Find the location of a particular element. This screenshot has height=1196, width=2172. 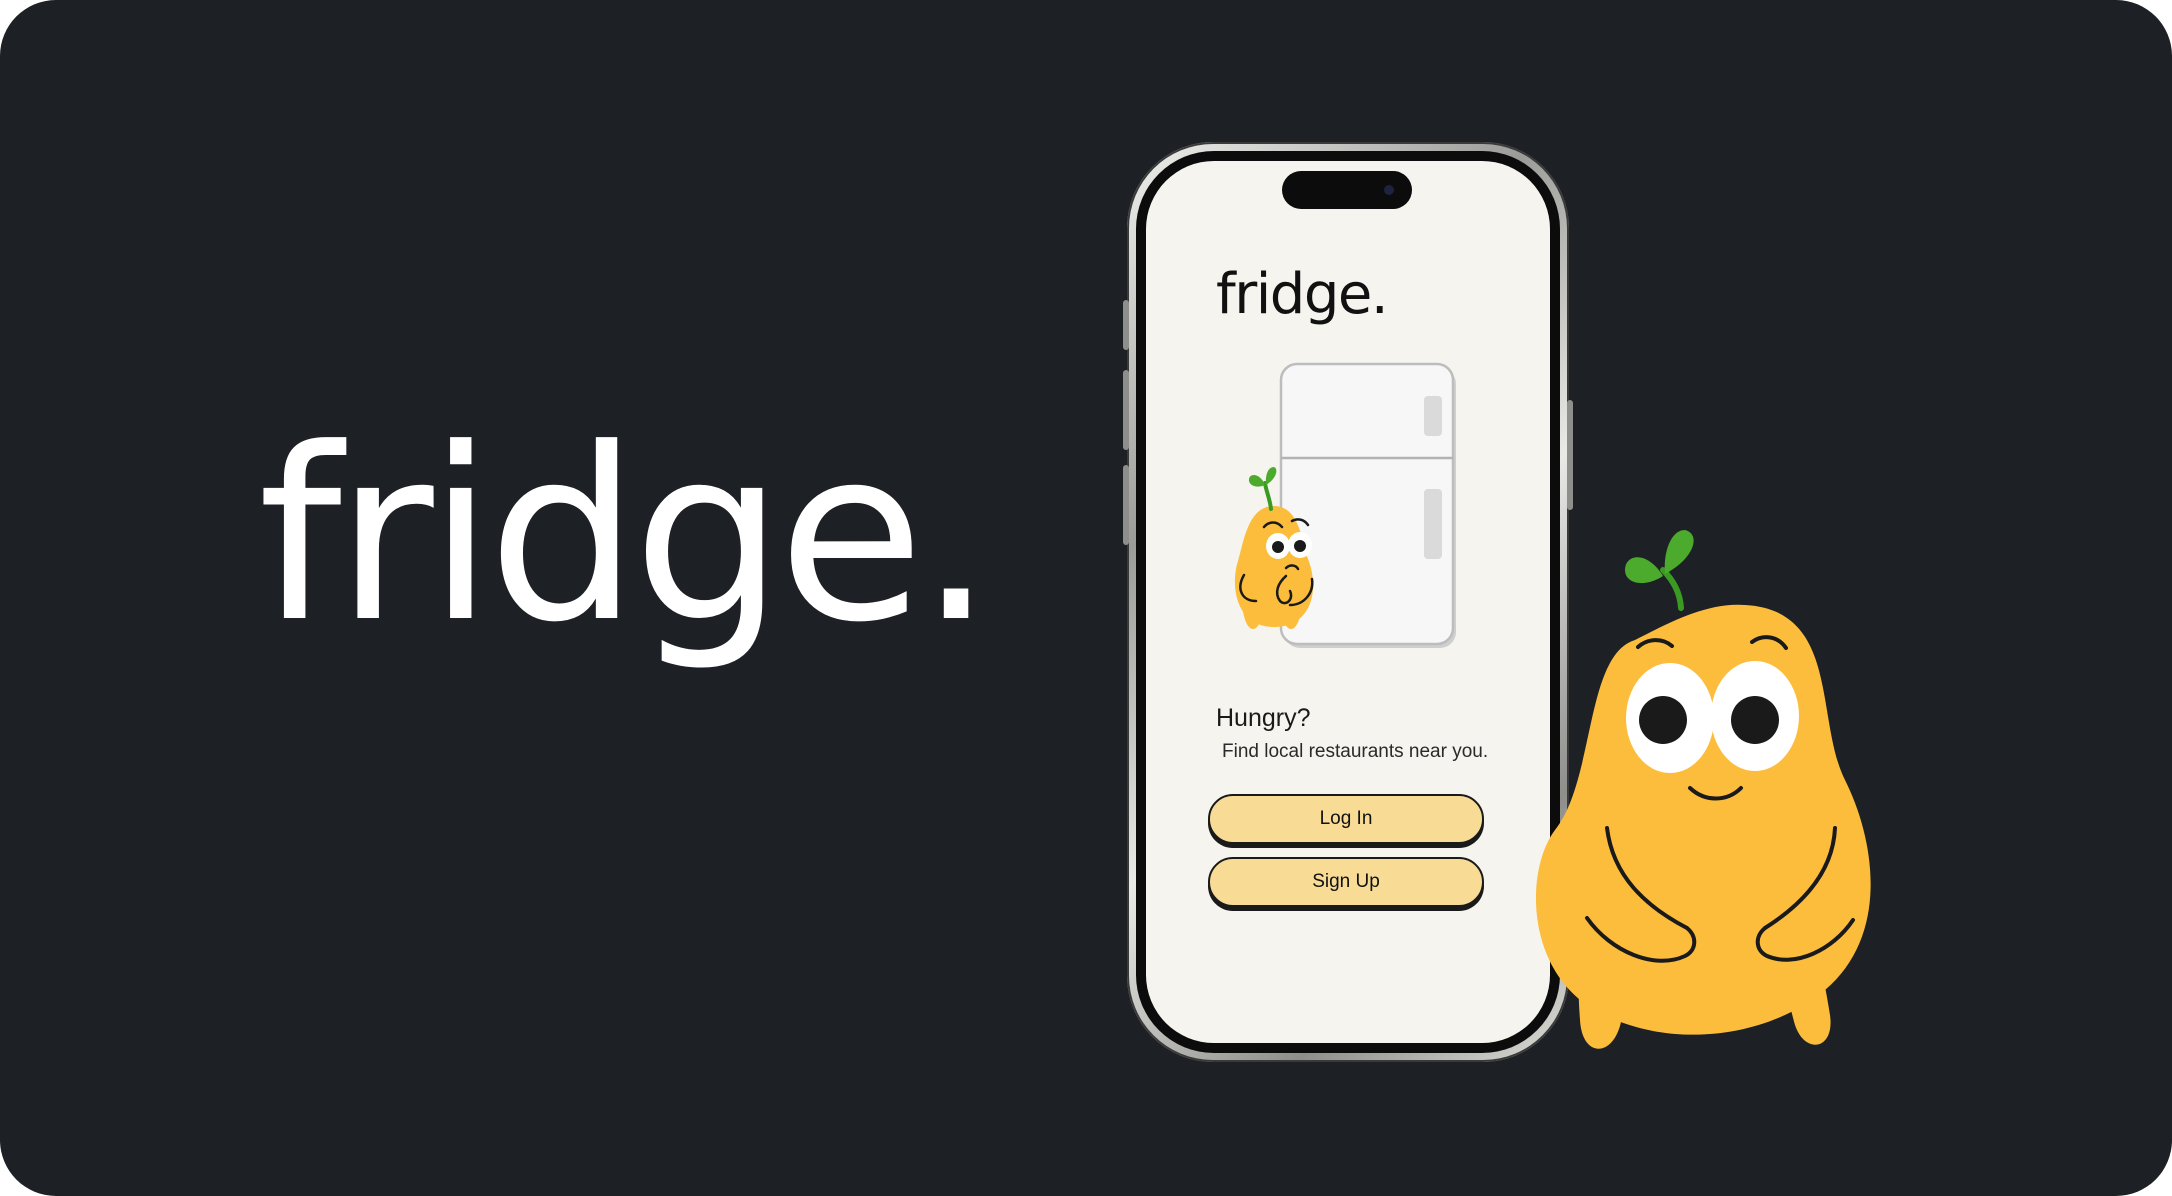

fridge-illustration is located at coordinates (1345, 505).